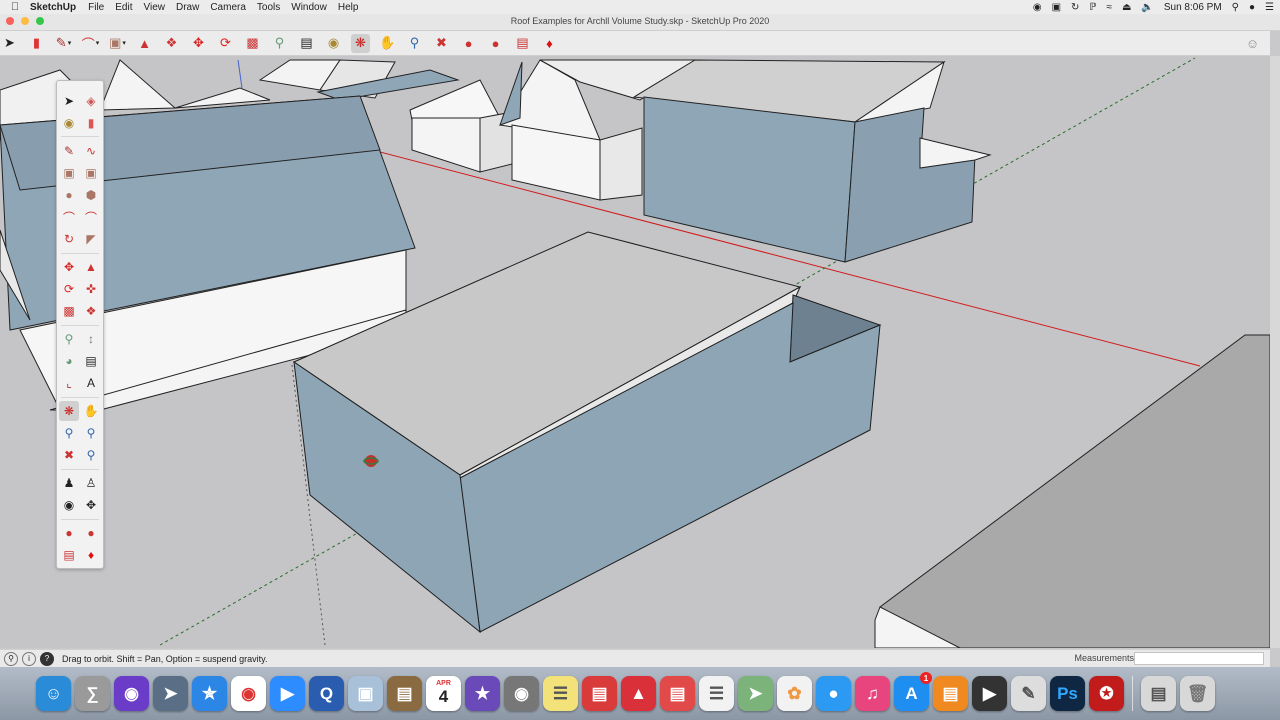 This screenshot has width=1280, height=720. Describe the element at coordinates (69, 455) in the screenshot. I see `palette-zoom-extents-button: ✖` at that location.